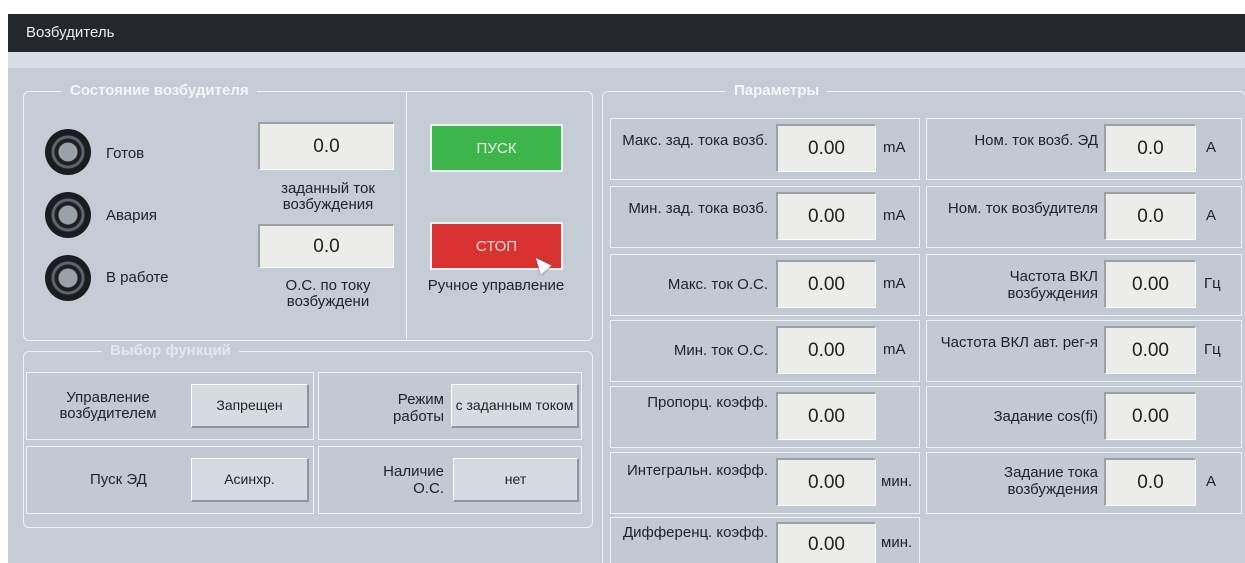 This screenshot has height=563, width=1245. Describe the element at coordinates (496, 148) in the screenshot. I see `start-button: ПУСК` at that location.